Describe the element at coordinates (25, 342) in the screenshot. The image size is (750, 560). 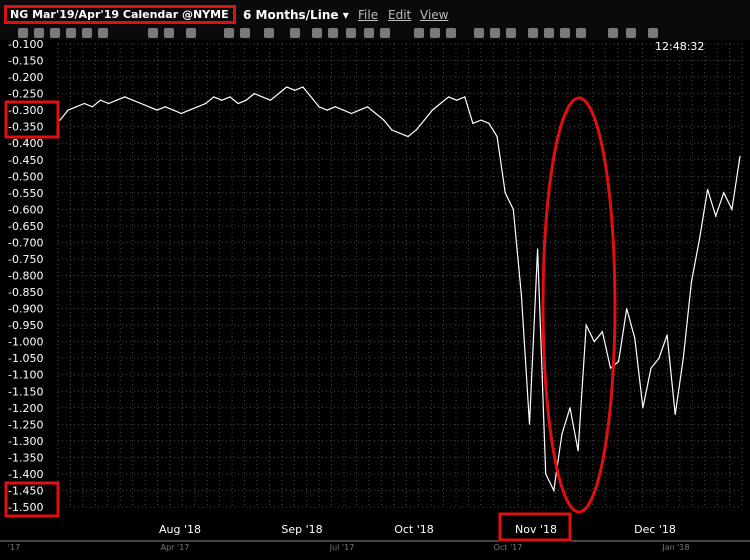
I see `y-tick-label: -1.000` at that location.